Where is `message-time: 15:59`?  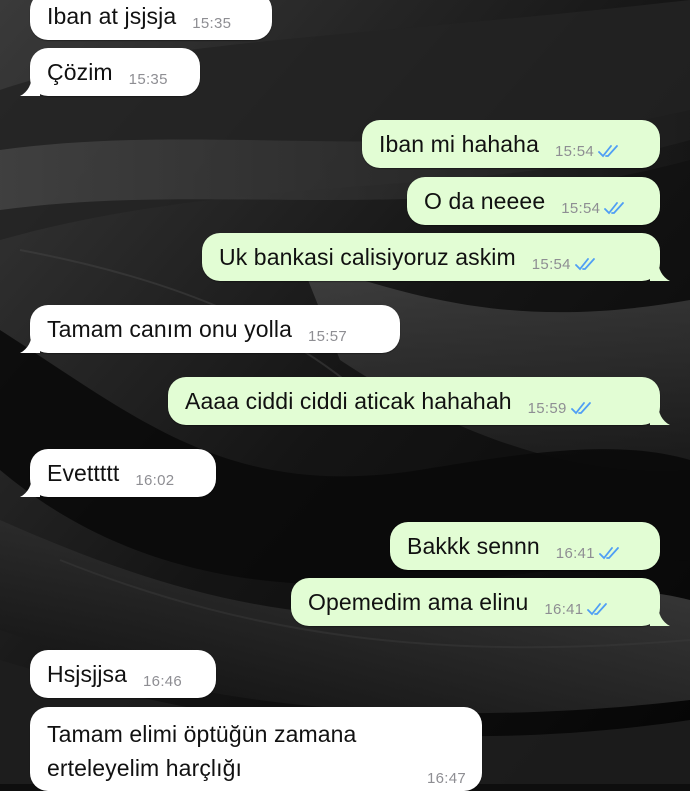 message-time: 15:59 is located at coordinates (547, 408).